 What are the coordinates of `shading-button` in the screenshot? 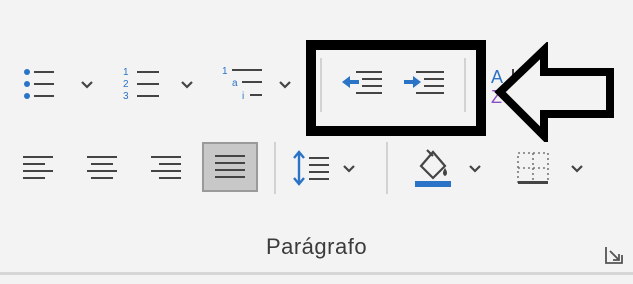 It's located at (433, 168).